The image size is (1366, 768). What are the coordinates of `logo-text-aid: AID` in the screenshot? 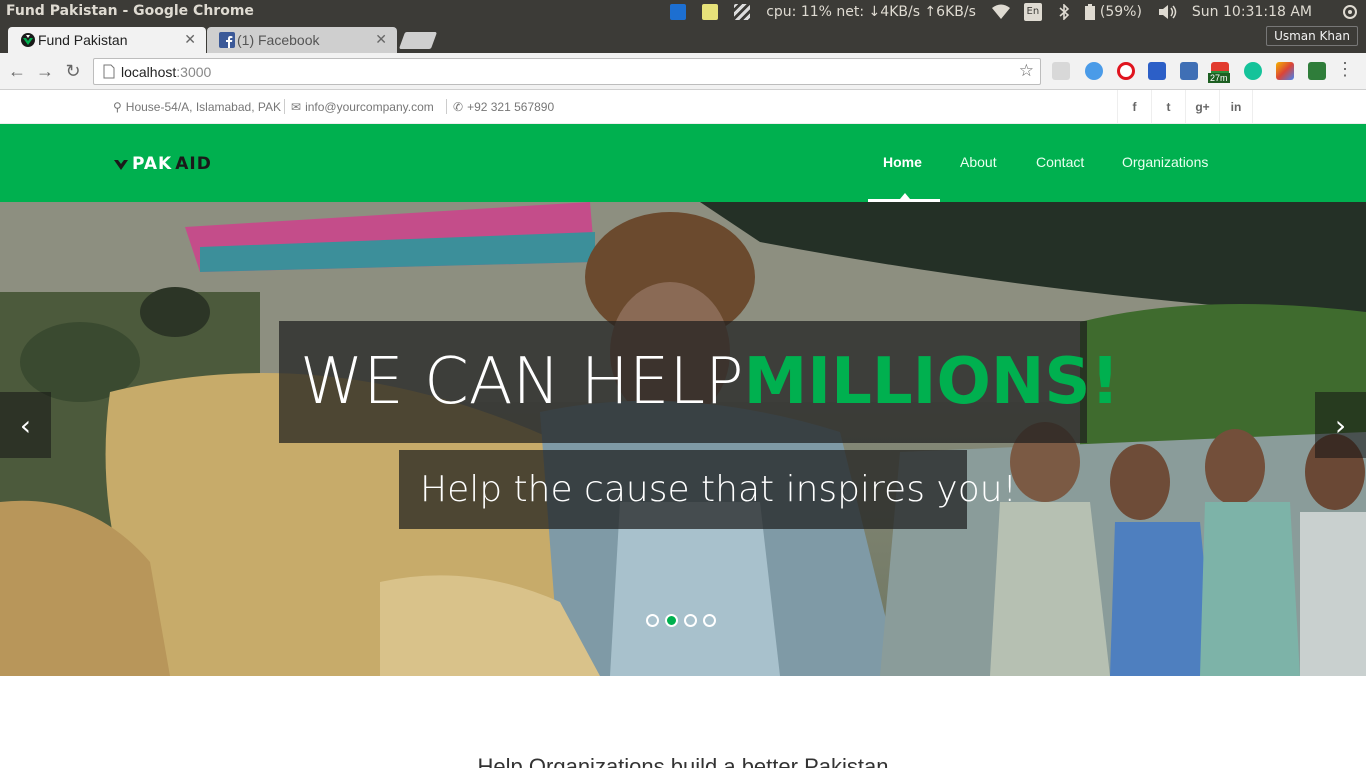 It's located at (193, 164).